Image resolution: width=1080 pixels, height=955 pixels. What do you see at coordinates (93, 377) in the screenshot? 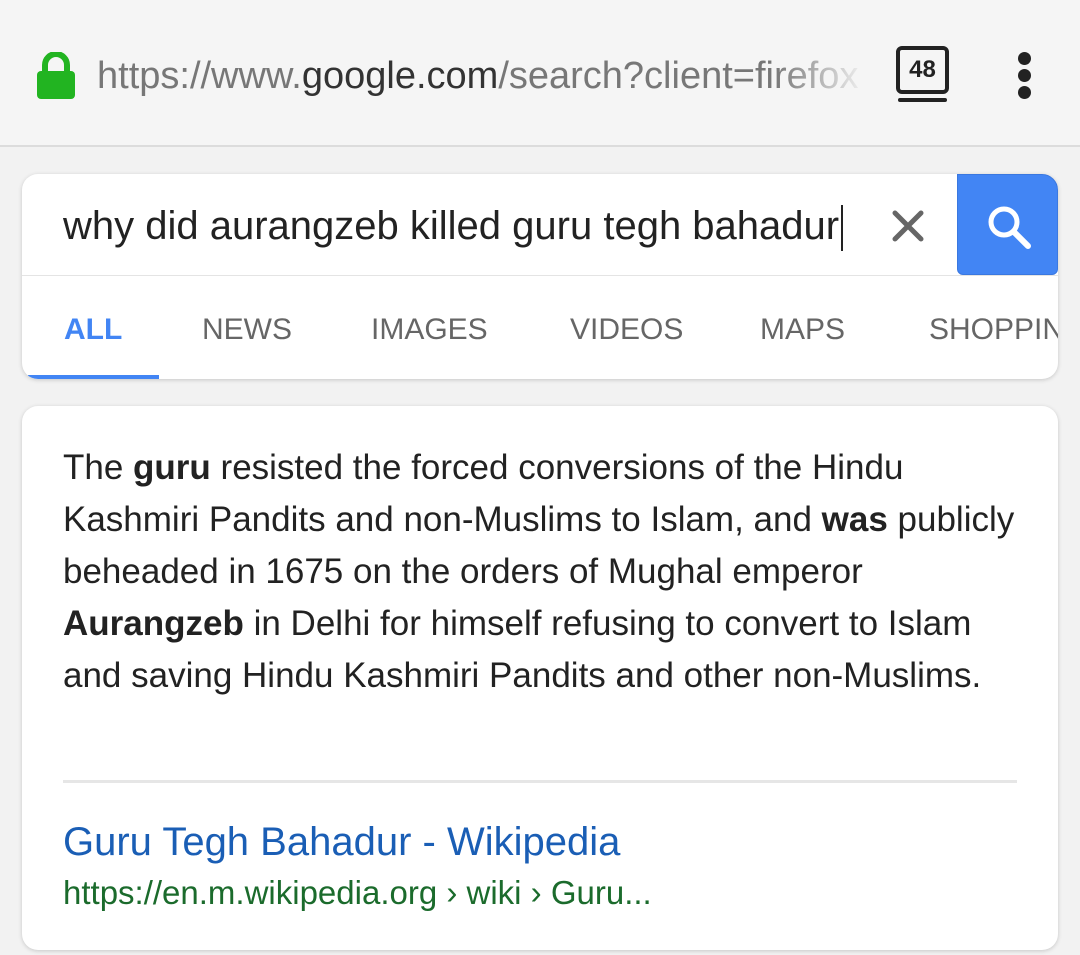
I see `active-tab-indicator` at bounding box center [93, 377].